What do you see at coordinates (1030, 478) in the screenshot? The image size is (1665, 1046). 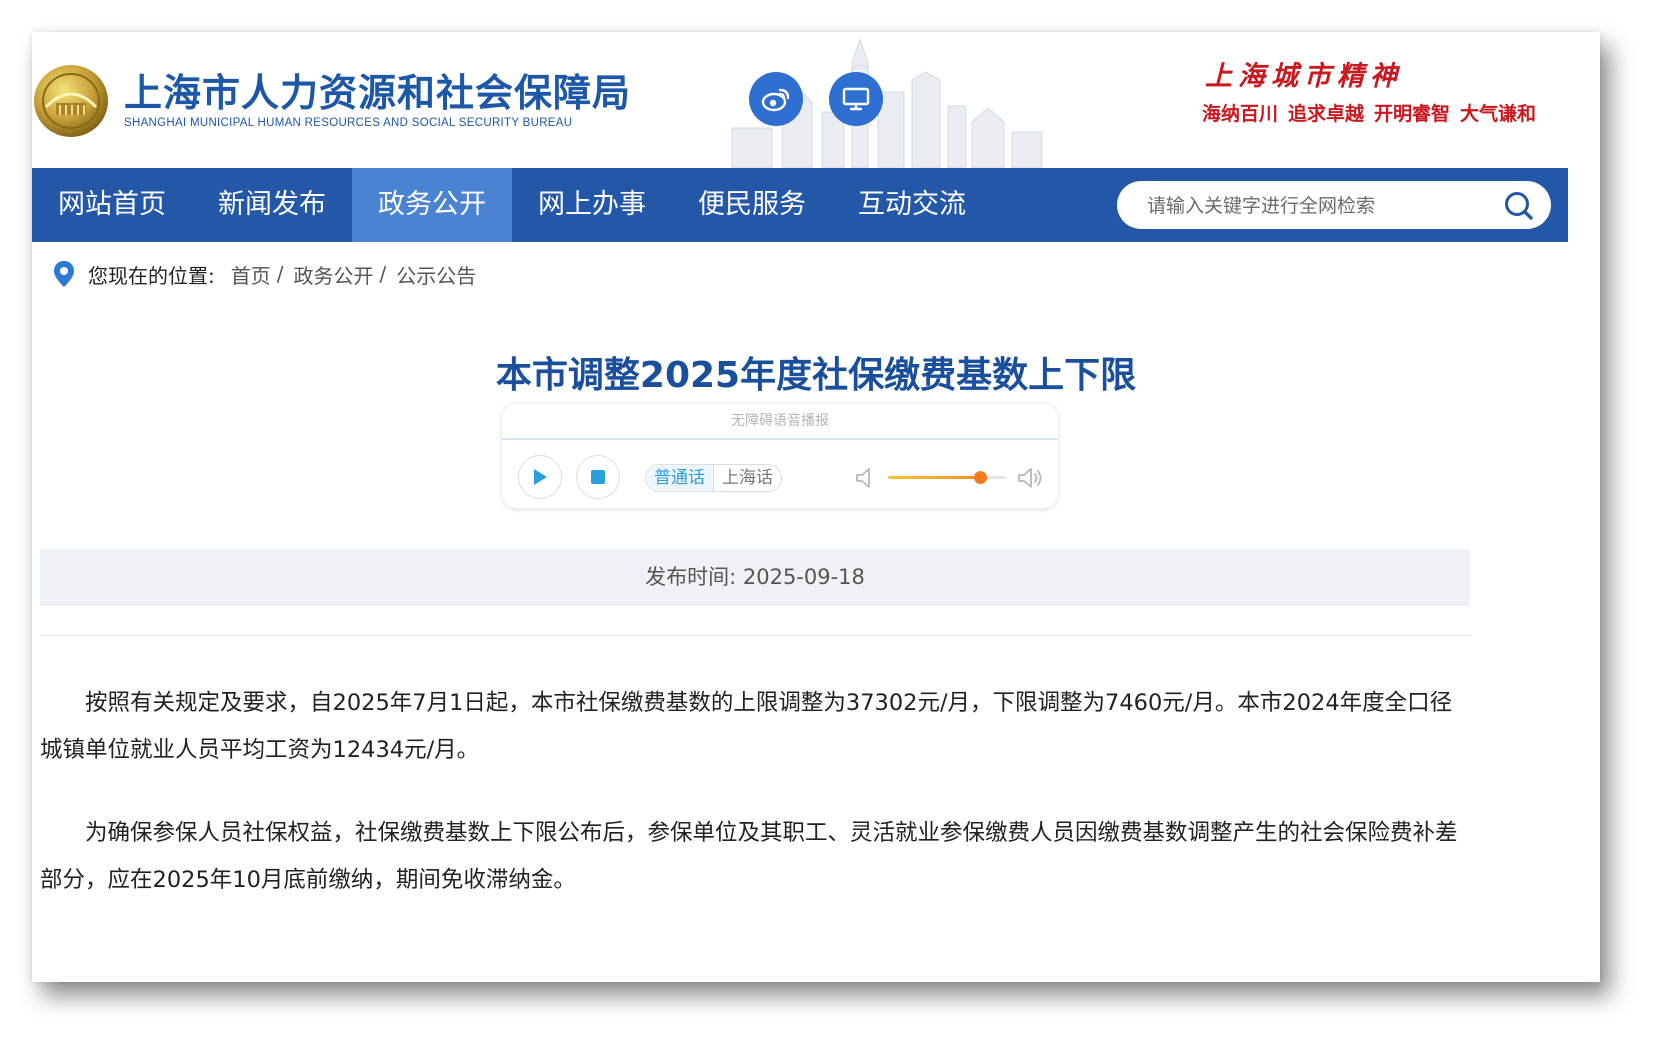 I see `volume-high-icon` at bounding box center [1030, 478].